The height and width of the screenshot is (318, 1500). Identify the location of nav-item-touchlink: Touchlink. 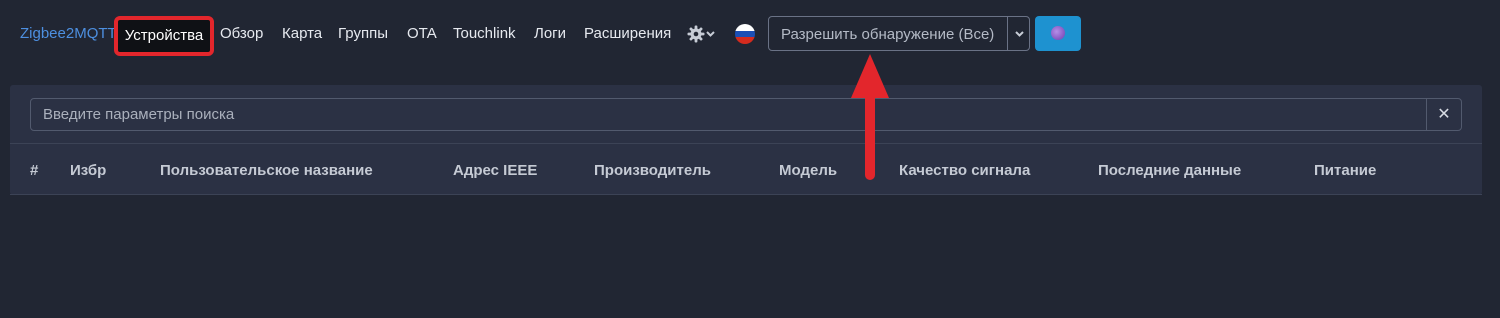
(484, 33).